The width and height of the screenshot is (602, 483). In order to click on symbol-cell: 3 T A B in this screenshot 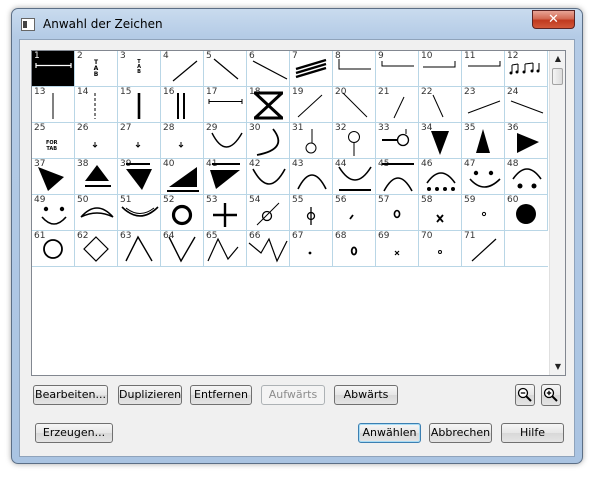, I will do `click(139, 69)`.